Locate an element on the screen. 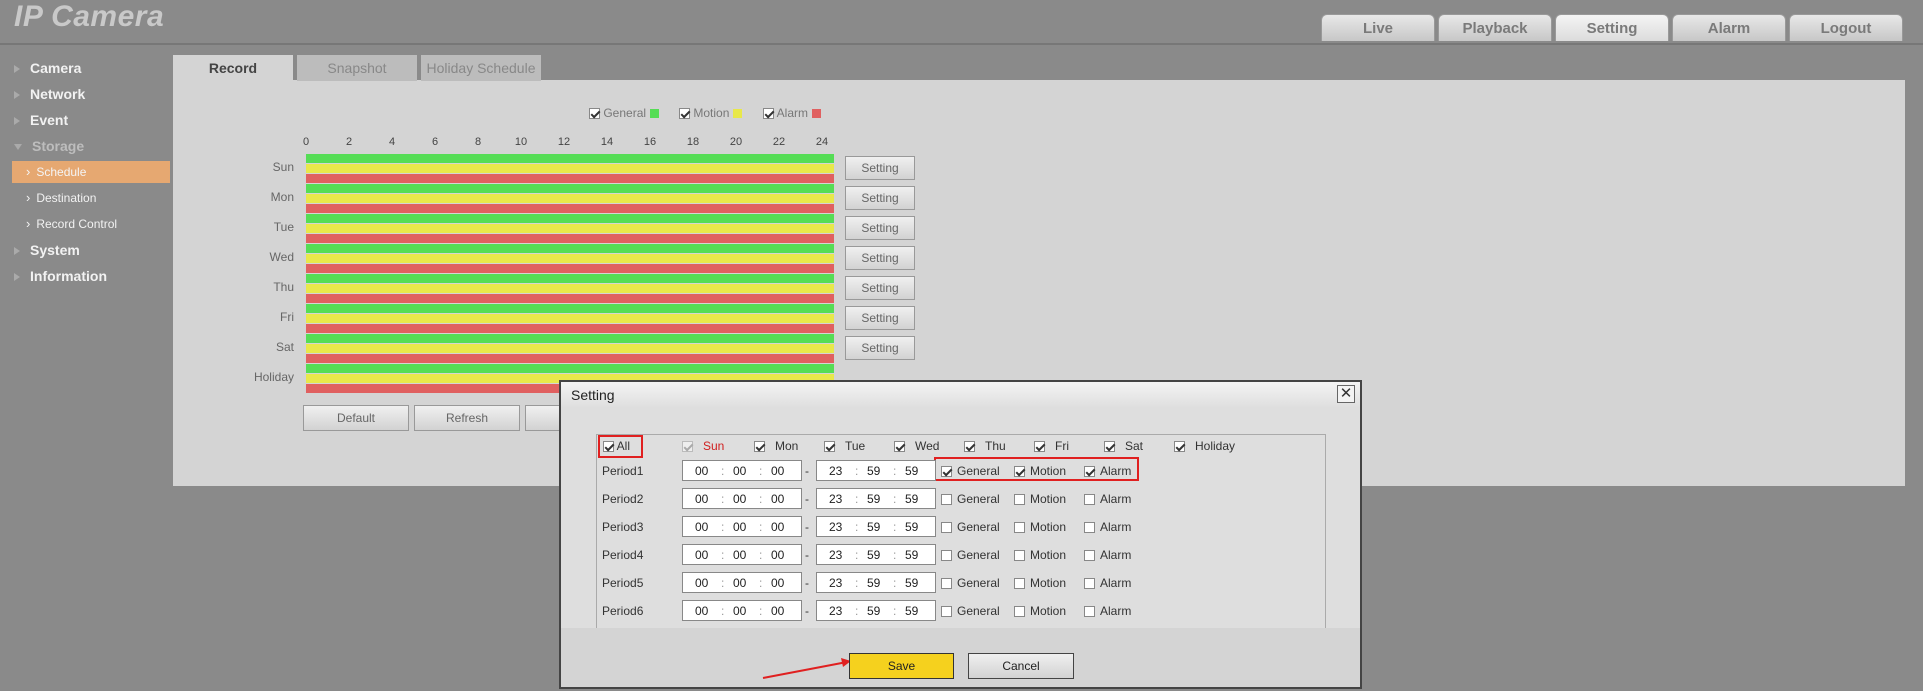 The image size is (1923, 691). sidebar-item-system: System is located at coordinates (47, 250).